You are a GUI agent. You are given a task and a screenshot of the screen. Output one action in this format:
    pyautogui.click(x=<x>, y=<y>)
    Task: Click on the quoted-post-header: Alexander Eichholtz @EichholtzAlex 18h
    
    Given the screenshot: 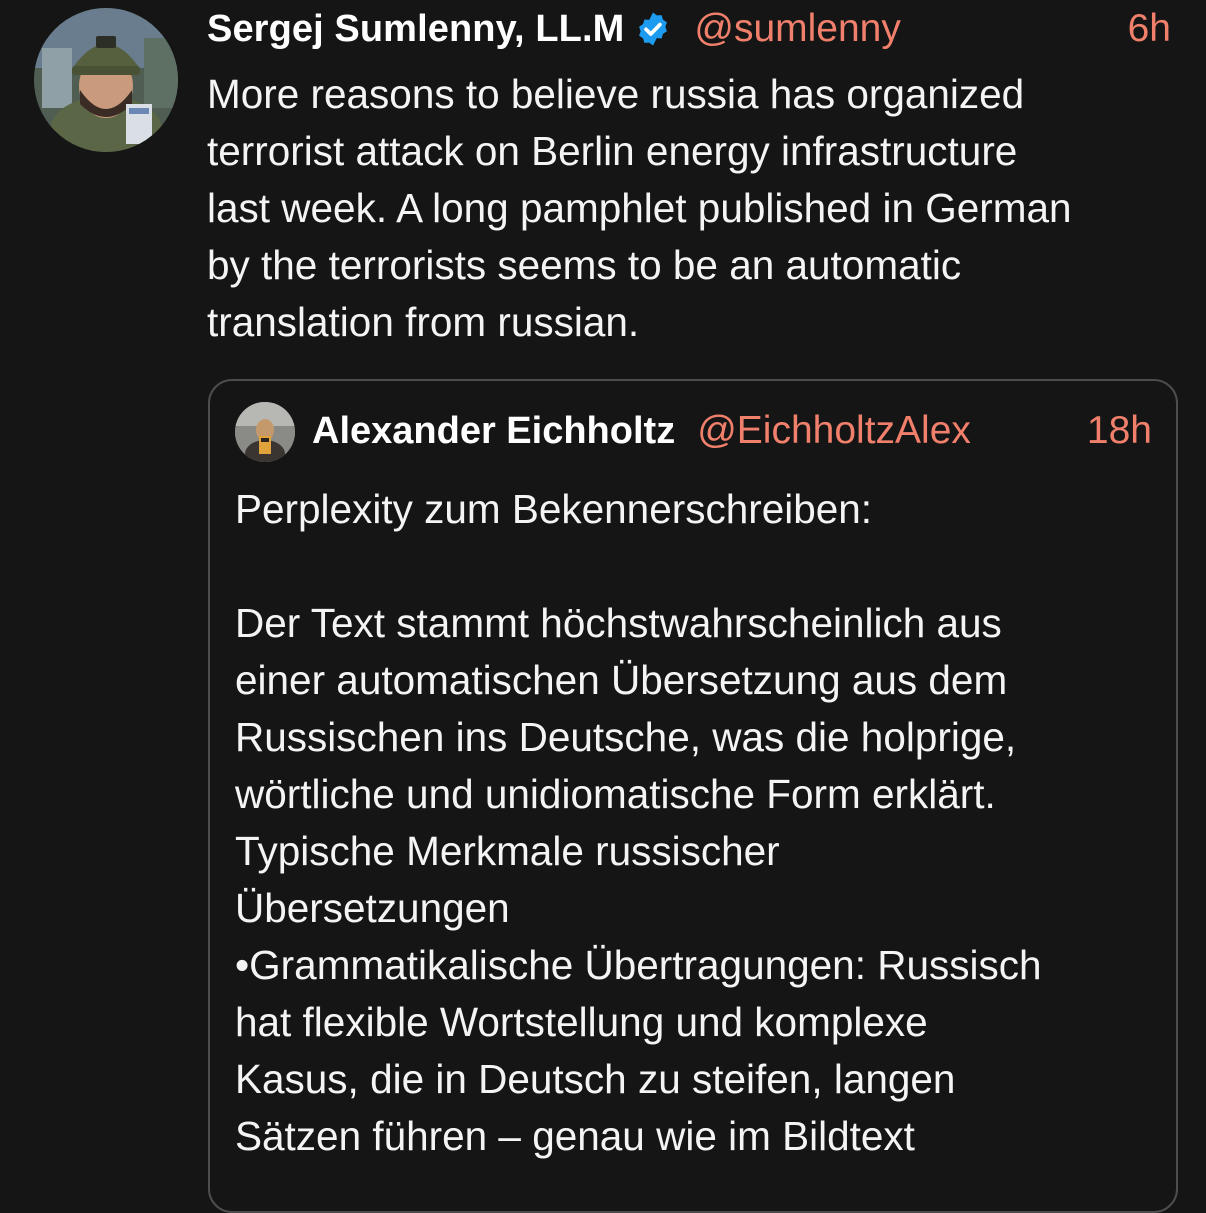 What is the action you would take?
    pyautogui.click(x=732, y=431)
    